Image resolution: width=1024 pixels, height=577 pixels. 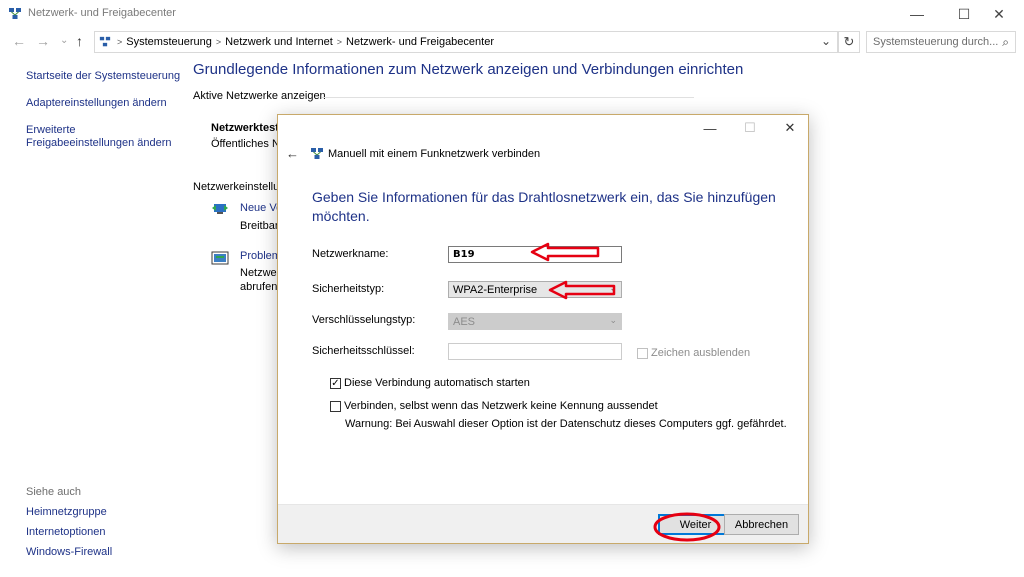 What do you see at coordinates (364, 320) in the screenshot?
I see `encryption-type-label: Verschlüsselungstyp:` at bounding box center [364, 320].